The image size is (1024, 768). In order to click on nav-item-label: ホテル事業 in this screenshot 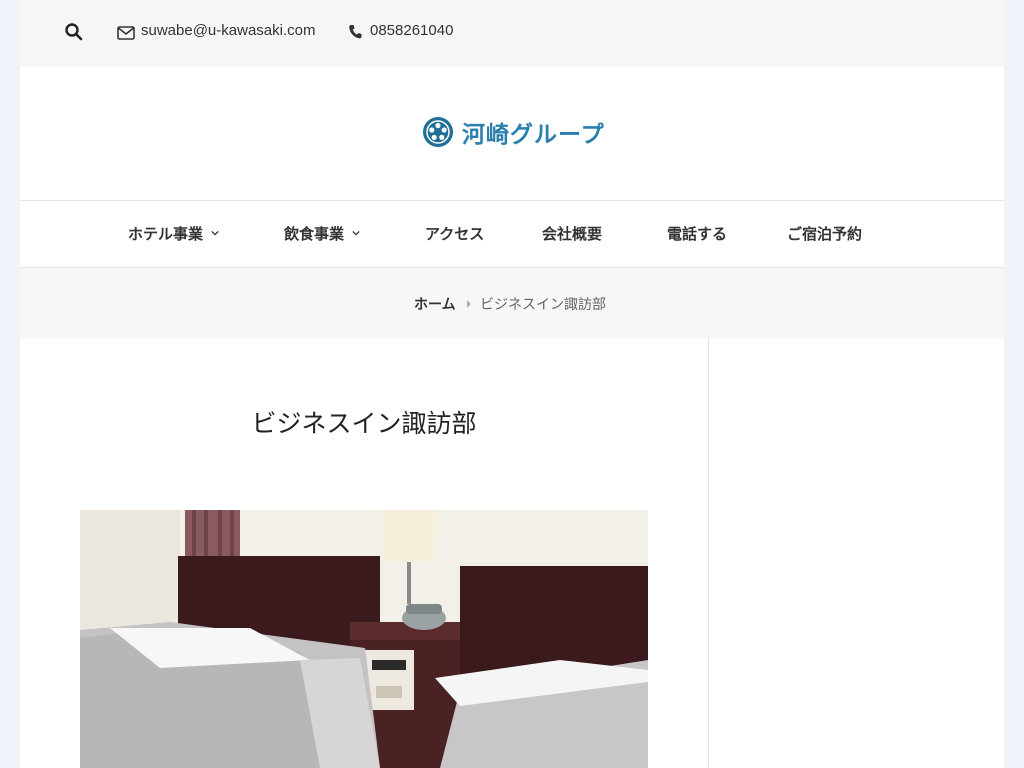, I will do `click(166, 234)`.